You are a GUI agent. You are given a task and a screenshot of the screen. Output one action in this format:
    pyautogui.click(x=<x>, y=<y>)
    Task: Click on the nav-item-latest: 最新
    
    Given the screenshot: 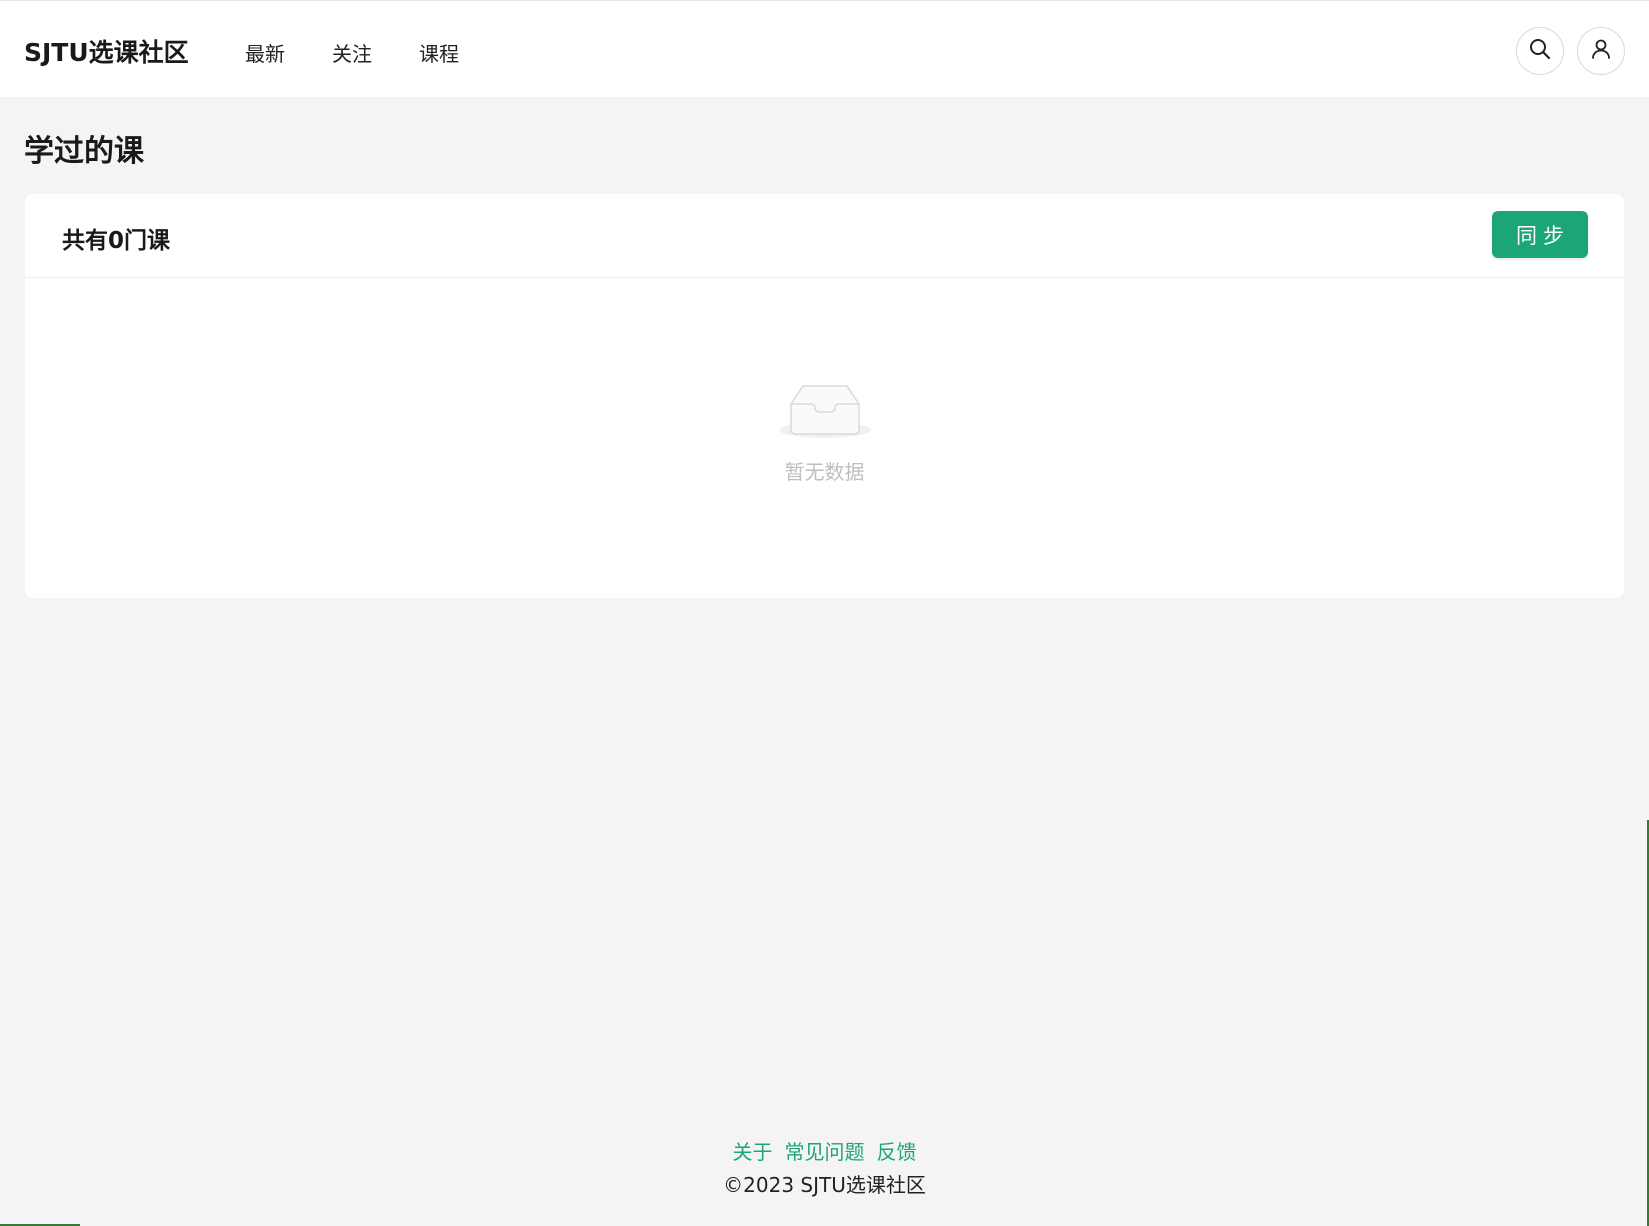 What is the action you would take?
    pyautogui.click(x=265, y=52)
    